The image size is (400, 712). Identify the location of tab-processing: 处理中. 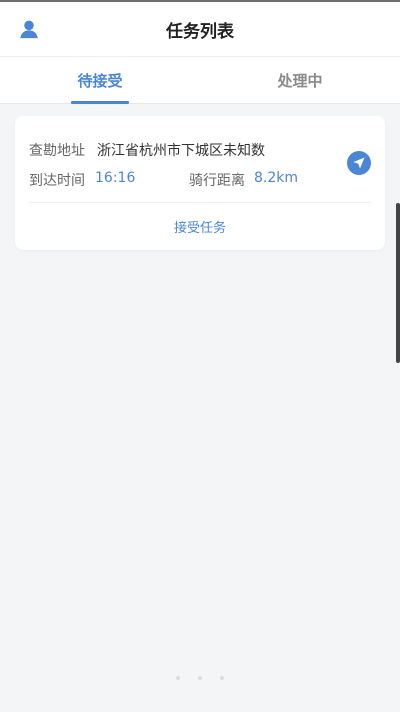
(300, 80).